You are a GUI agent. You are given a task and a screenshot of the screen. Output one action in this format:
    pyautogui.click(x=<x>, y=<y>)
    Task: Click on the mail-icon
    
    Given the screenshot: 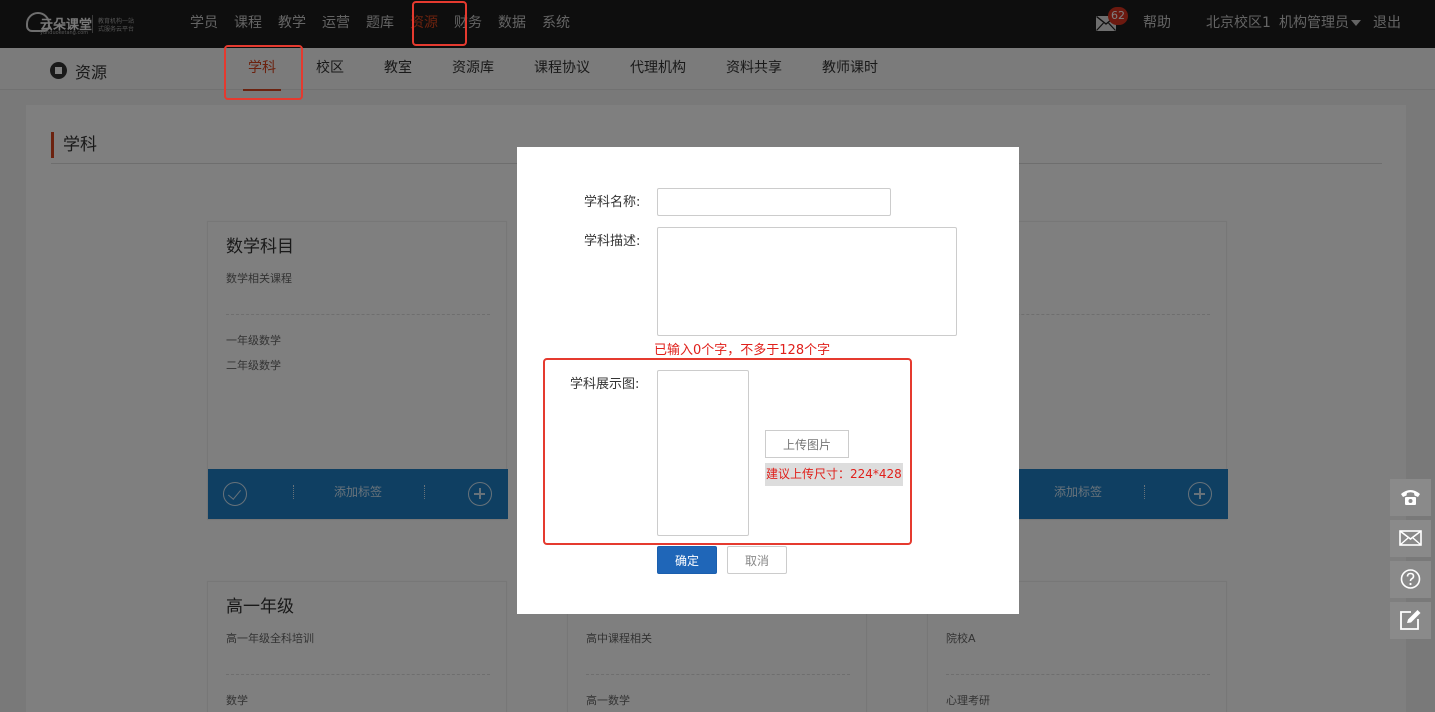 What is the action you would take?
    pyautogui.click(x=1410, y=538)
    